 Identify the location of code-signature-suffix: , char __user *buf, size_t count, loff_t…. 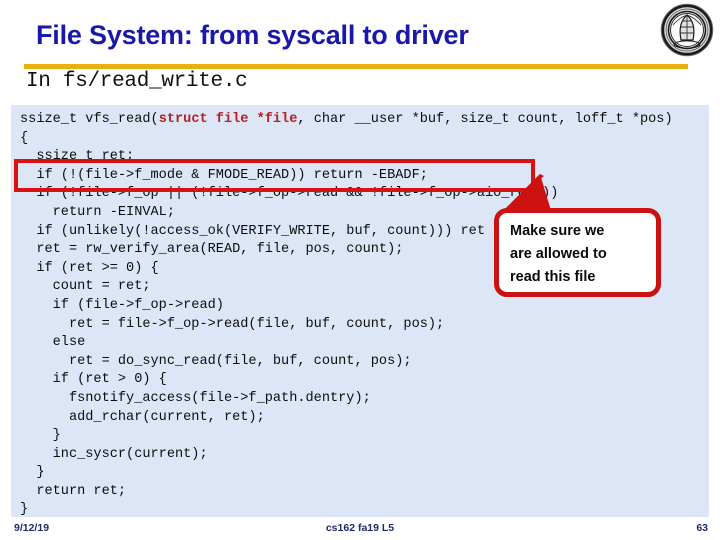
(485, 119).